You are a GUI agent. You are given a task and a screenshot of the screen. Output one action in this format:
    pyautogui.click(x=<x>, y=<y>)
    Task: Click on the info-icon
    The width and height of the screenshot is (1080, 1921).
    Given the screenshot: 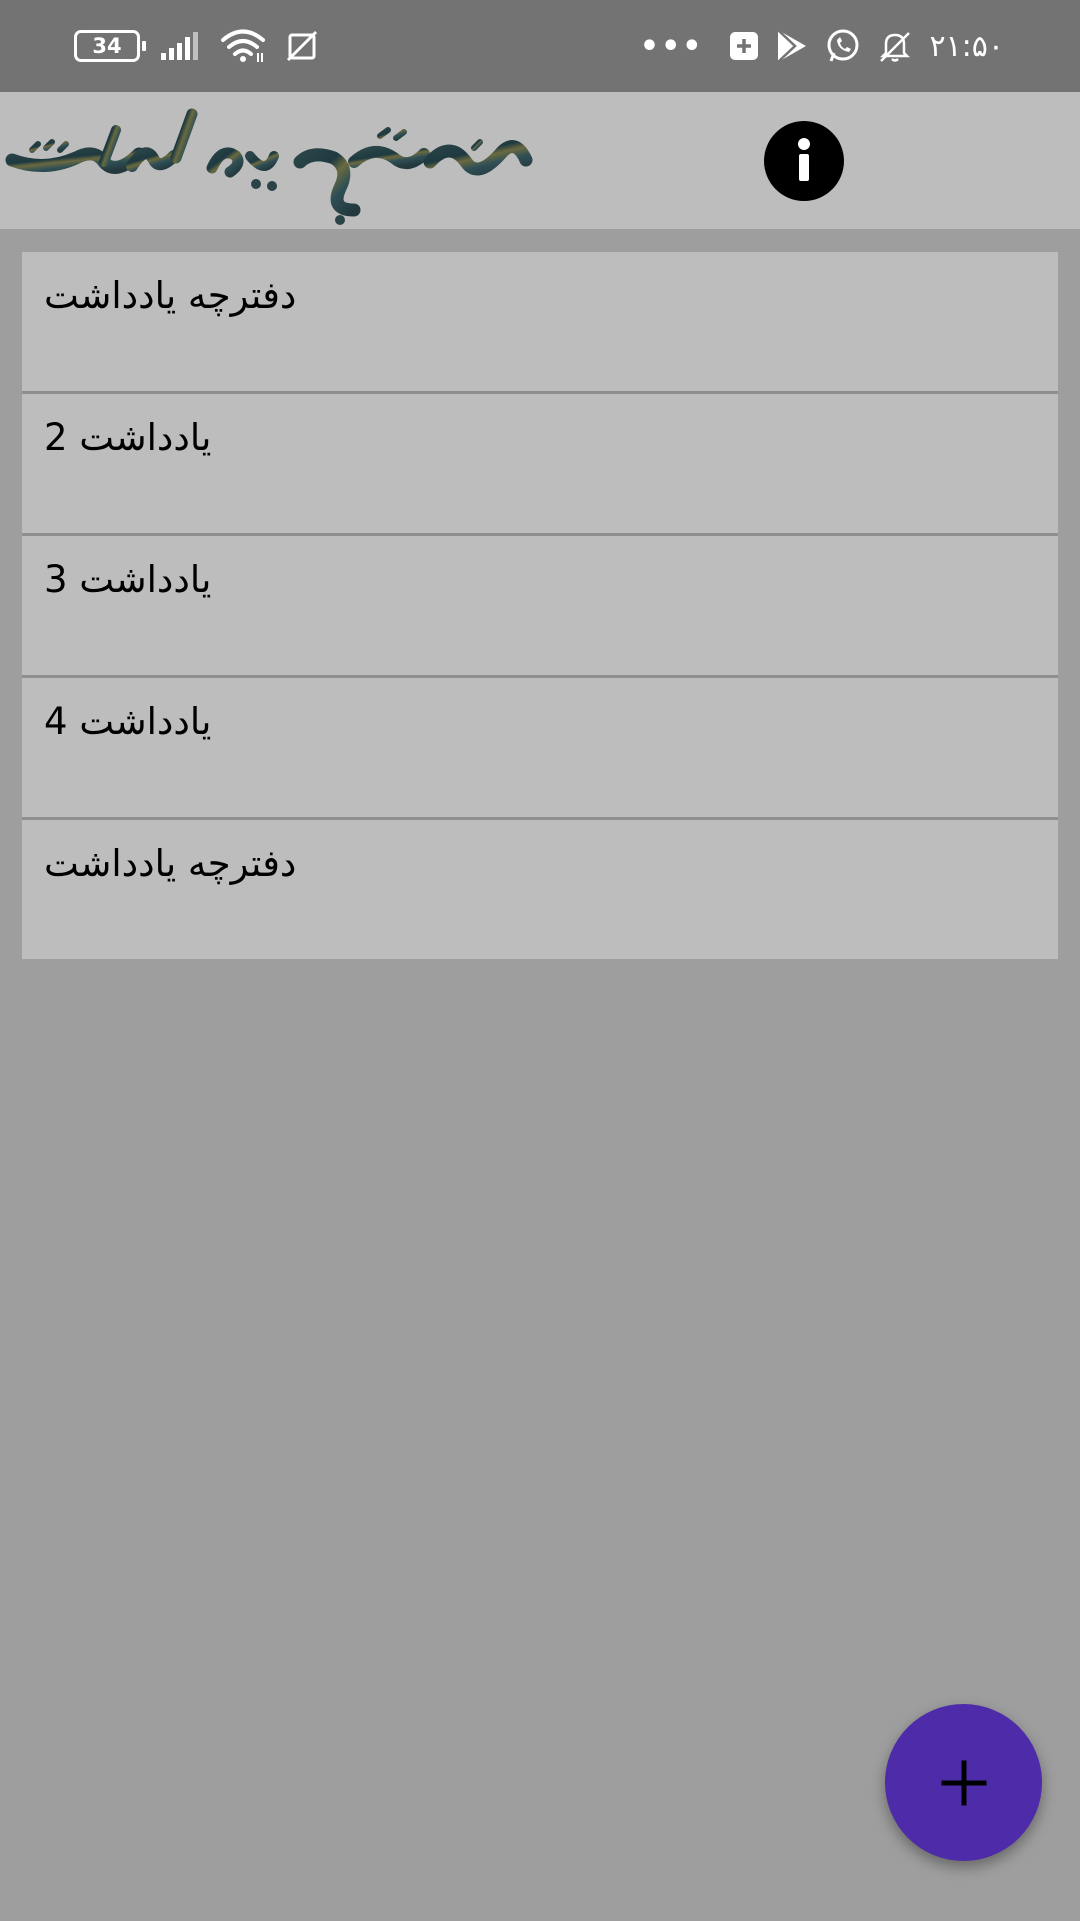 What is the action you would take?
    pyautogui.click(x=804, y=159)
    